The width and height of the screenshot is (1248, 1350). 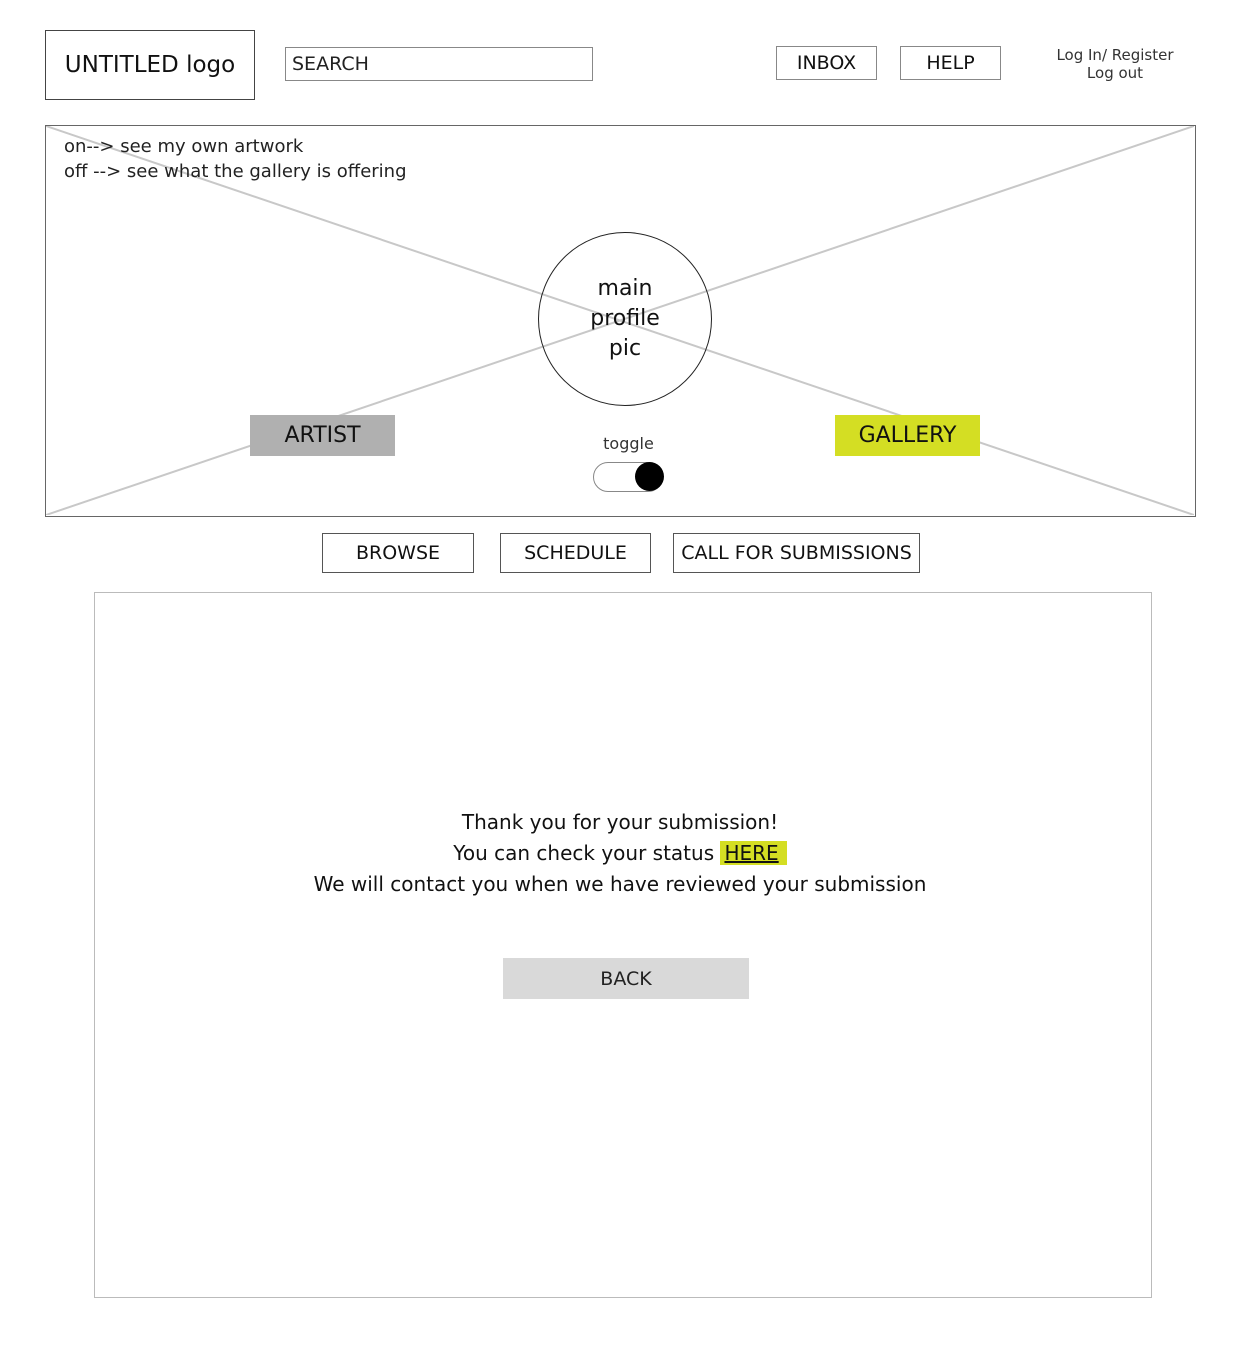 I want to click on artist-mode-button: ARTIST, so click(x=322, y=435).